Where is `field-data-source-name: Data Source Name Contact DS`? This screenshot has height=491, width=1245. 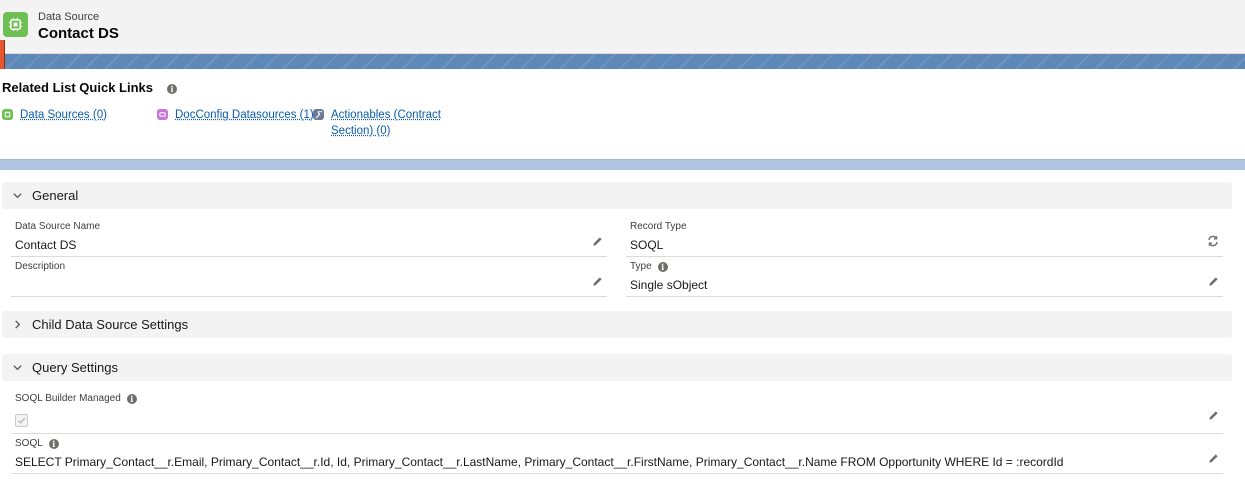 field-data-source-name: Data Source Name Contact DS is located at coordinates (309, 239).